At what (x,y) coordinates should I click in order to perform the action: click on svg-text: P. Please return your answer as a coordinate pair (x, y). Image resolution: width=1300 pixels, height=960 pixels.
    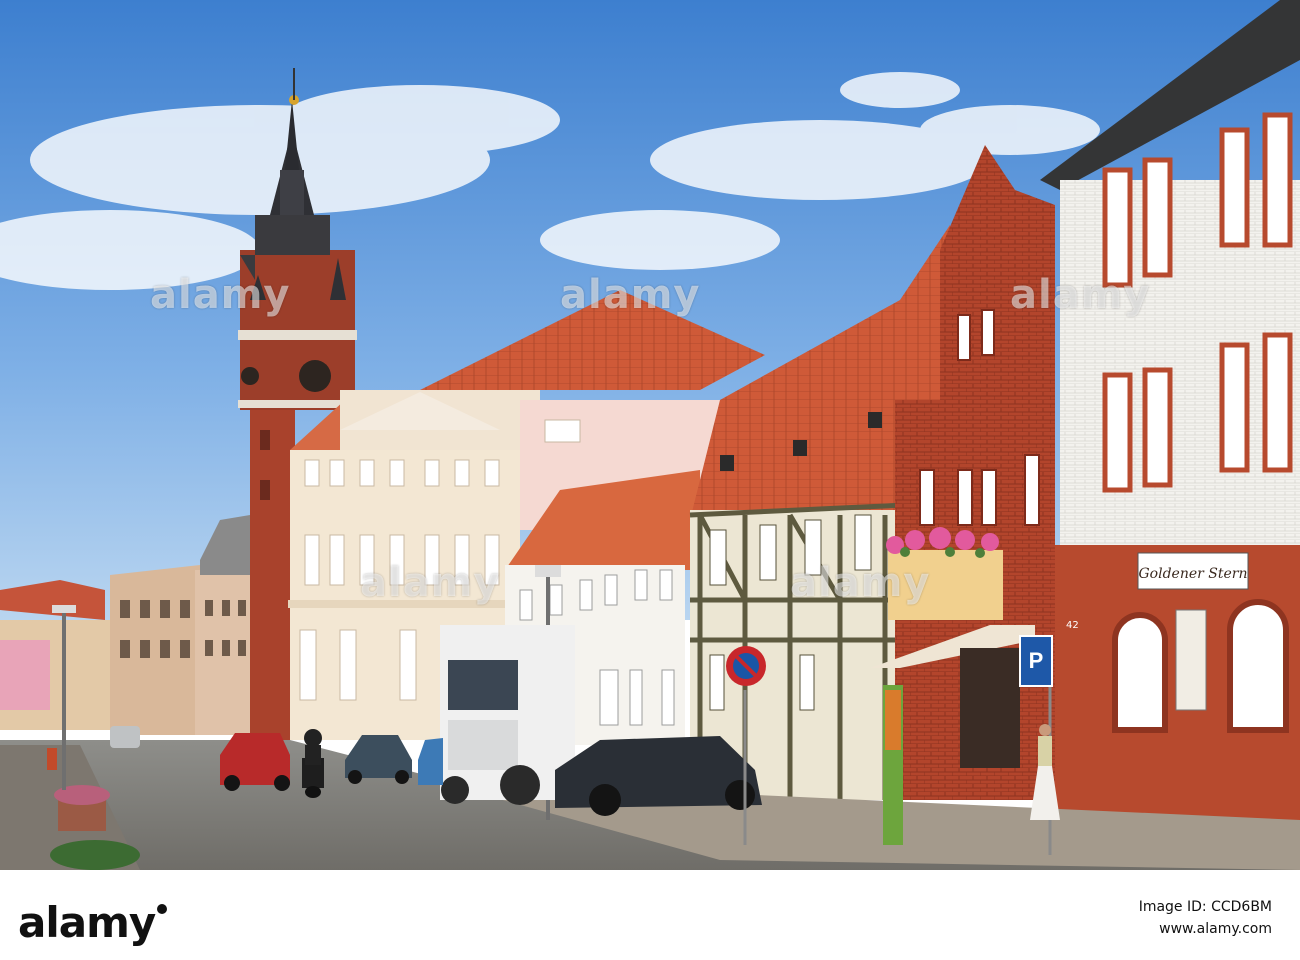
    Looking at the image, I should click on (1036, 660).